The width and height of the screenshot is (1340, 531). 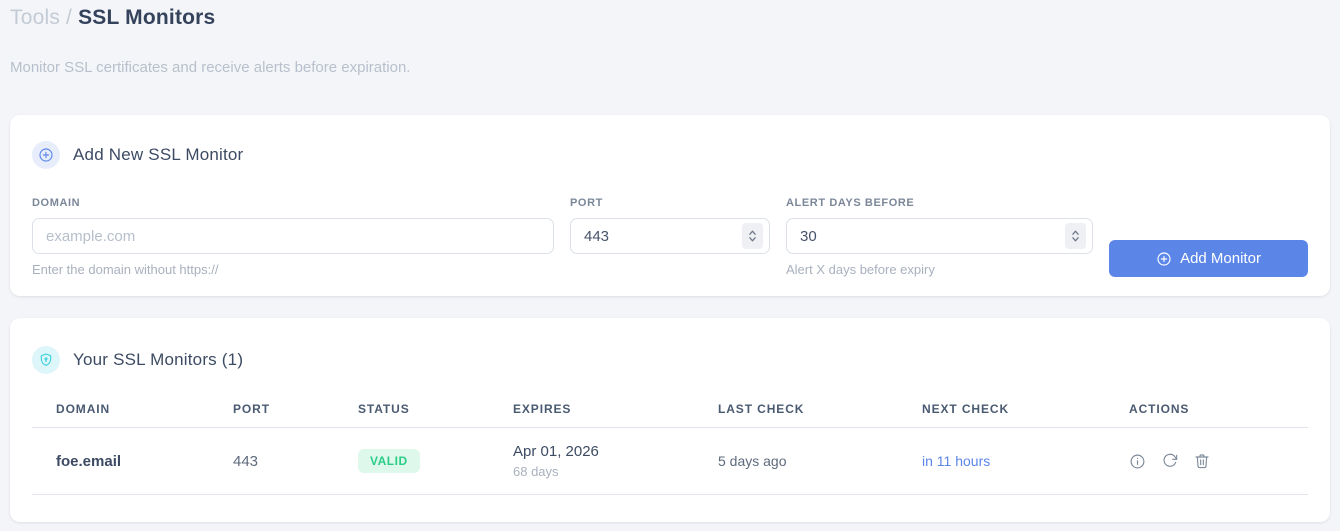 What do you see at coordinates (35, 17) in the screenshot?
I see `breadcrumb-parent: Tools` at bounding box center [35, 17].